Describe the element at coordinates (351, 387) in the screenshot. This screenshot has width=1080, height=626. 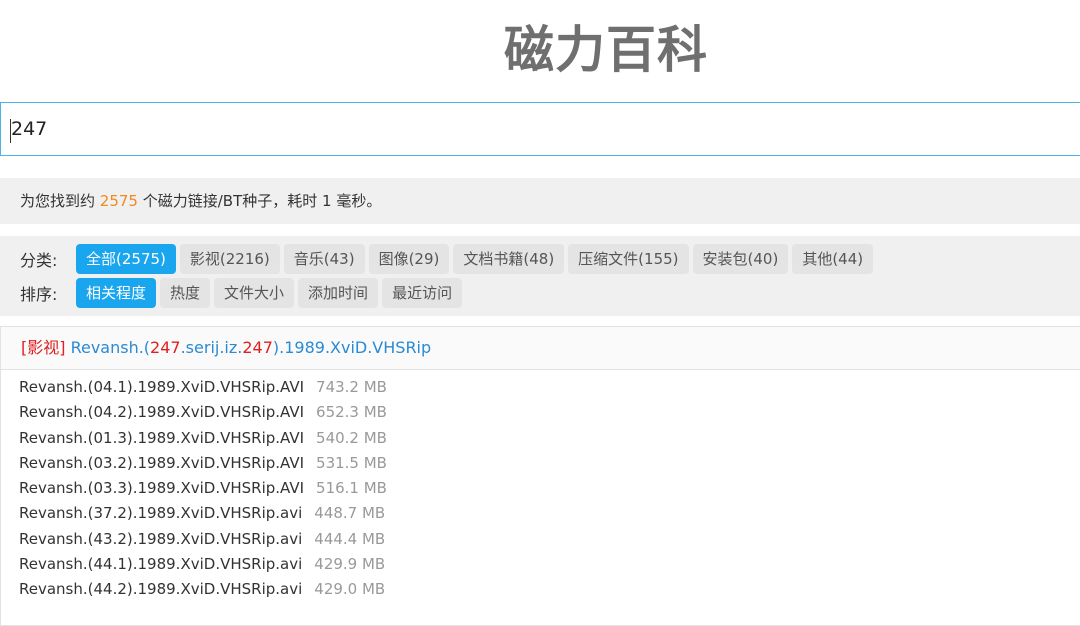
I see `file-size: 743.2 MB` at that location.